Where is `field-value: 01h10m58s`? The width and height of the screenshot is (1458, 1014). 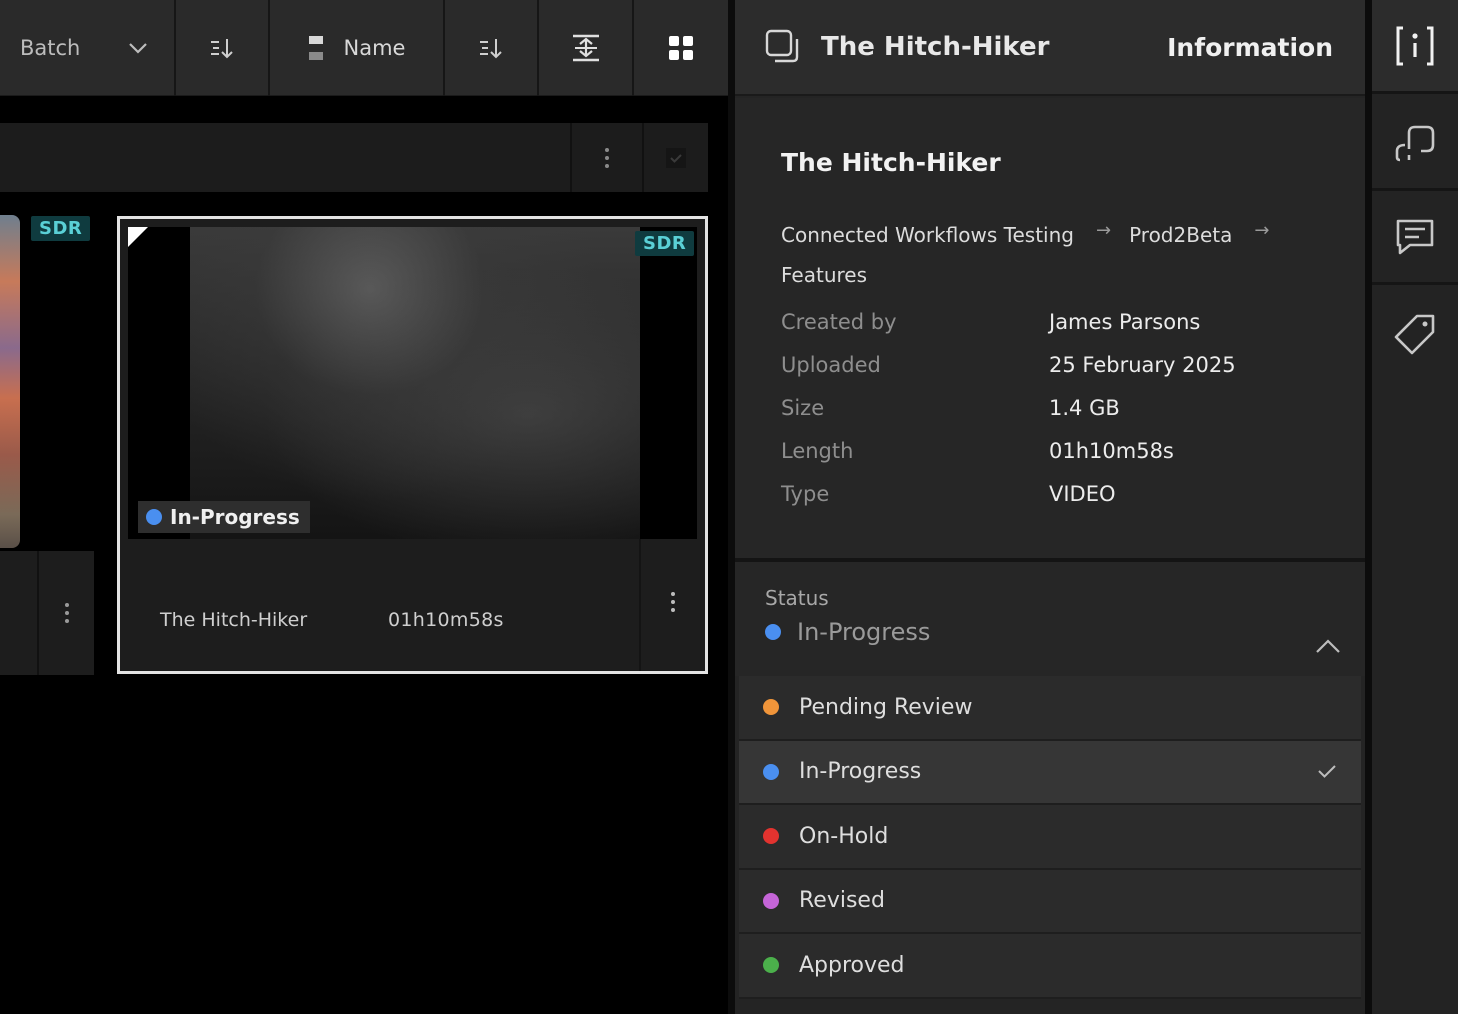 field-value: 01h10m58s is located at coordinates (1111, 451).